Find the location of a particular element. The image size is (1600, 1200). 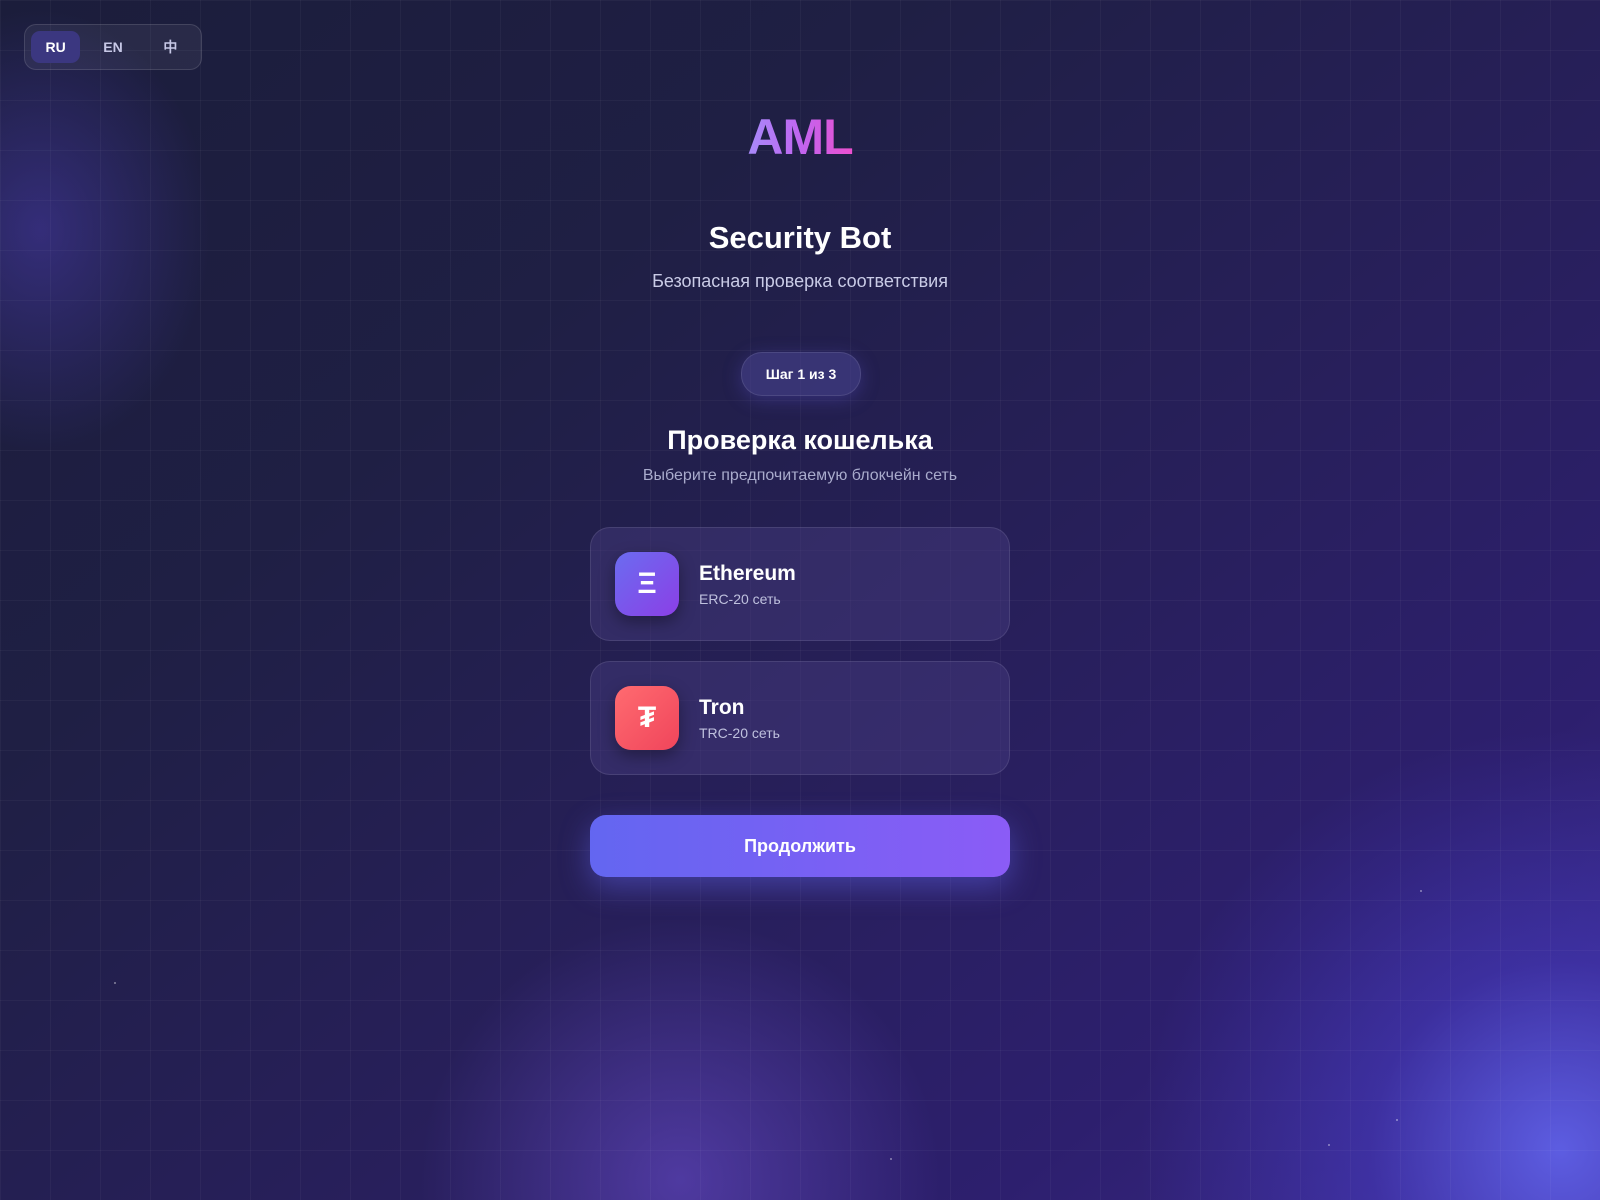

network-name: Ethereum is located at coordinates (747, 573).